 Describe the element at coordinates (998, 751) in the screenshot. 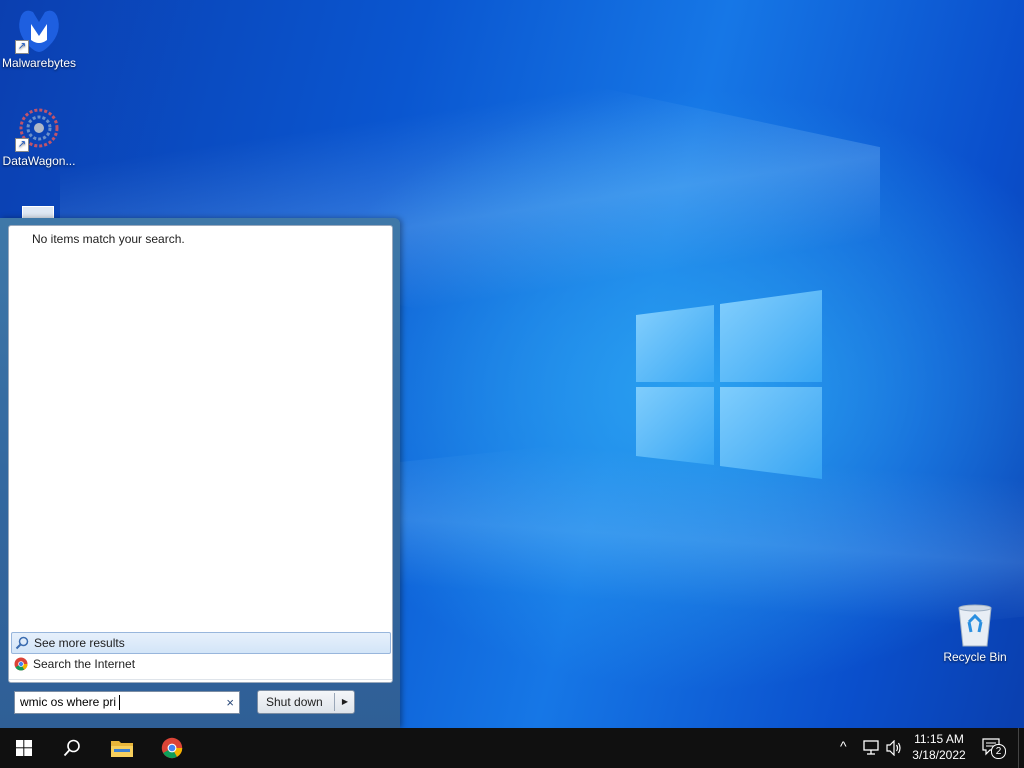

I see `notification-count-badge: 2` at that location.